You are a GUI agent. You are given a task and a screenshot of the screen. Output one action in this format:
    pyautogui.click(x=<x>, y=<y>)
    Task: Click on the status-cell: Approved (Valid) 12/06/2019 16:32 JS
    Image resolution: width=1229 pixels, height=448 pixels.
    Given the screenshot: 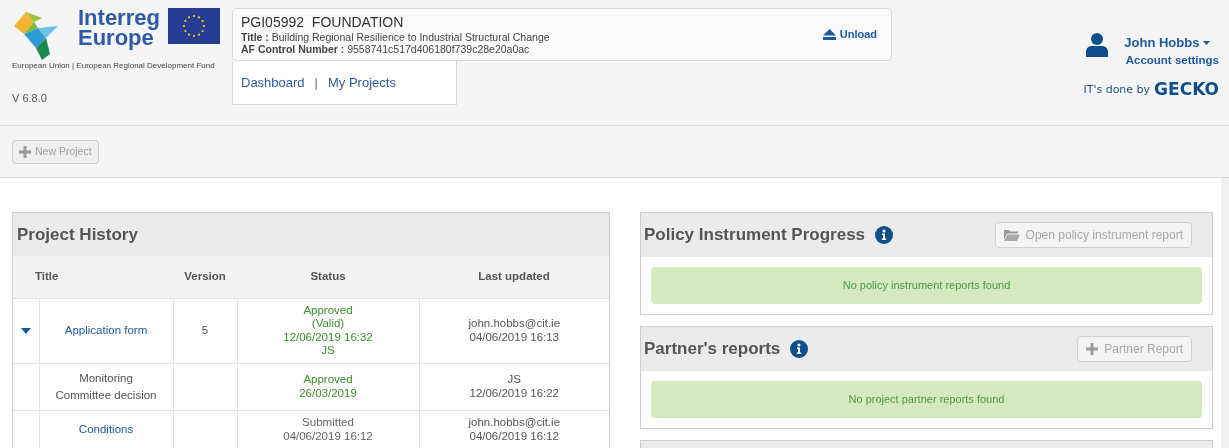 What is the action you would take?
    pyautogui.click(x=328, y=330)
    